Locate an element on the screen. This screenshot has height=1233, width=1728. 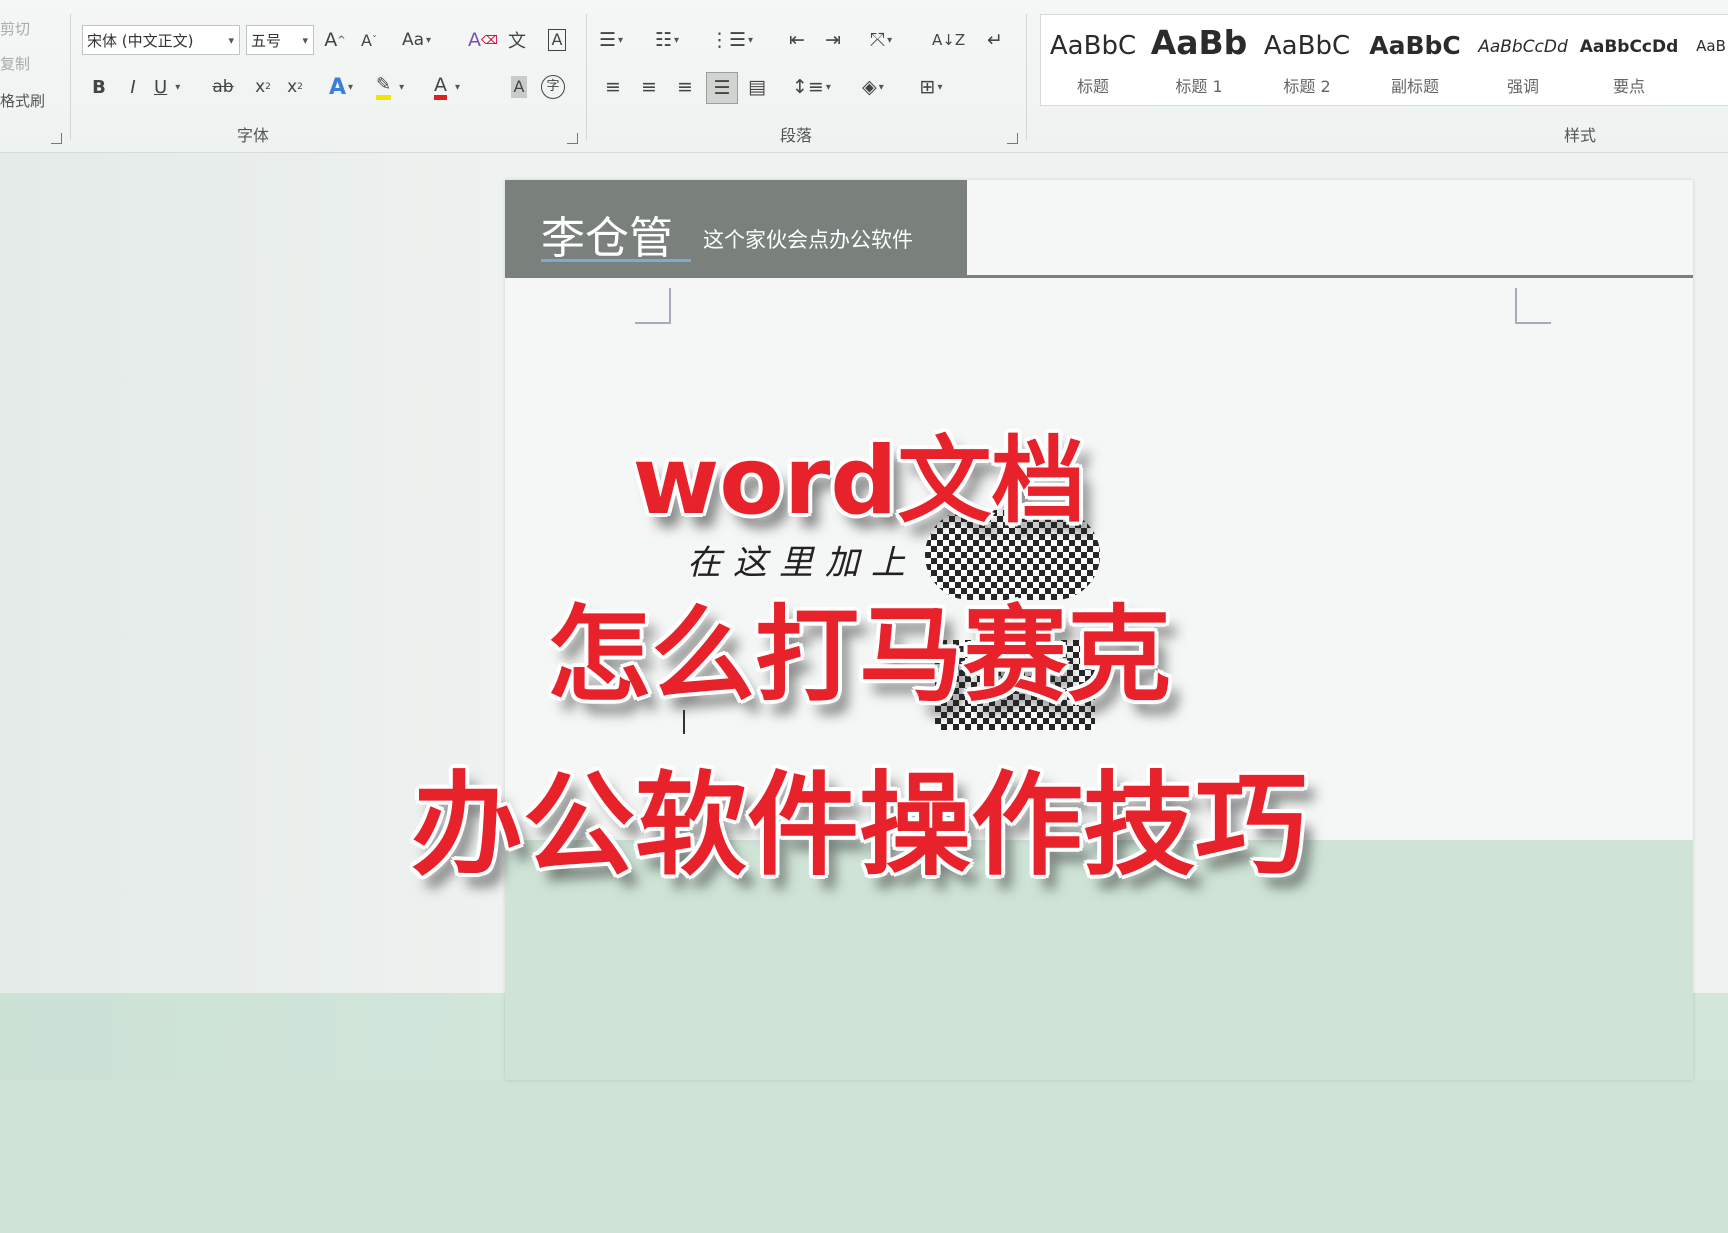
font-size-select: 五号 ▾ is located at coordinates (280, 40).